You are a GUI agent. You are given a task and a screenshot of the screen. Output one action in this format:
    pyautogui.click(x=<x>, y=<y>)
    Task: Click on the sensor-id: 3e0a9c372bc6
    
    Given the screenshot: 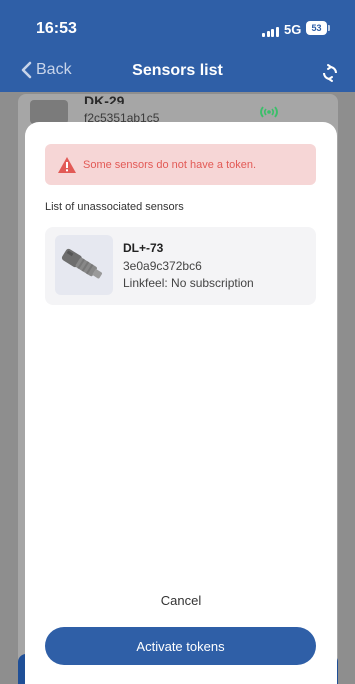 What is the action you would take?
    pyautogui.click(x=162, y=266)
    